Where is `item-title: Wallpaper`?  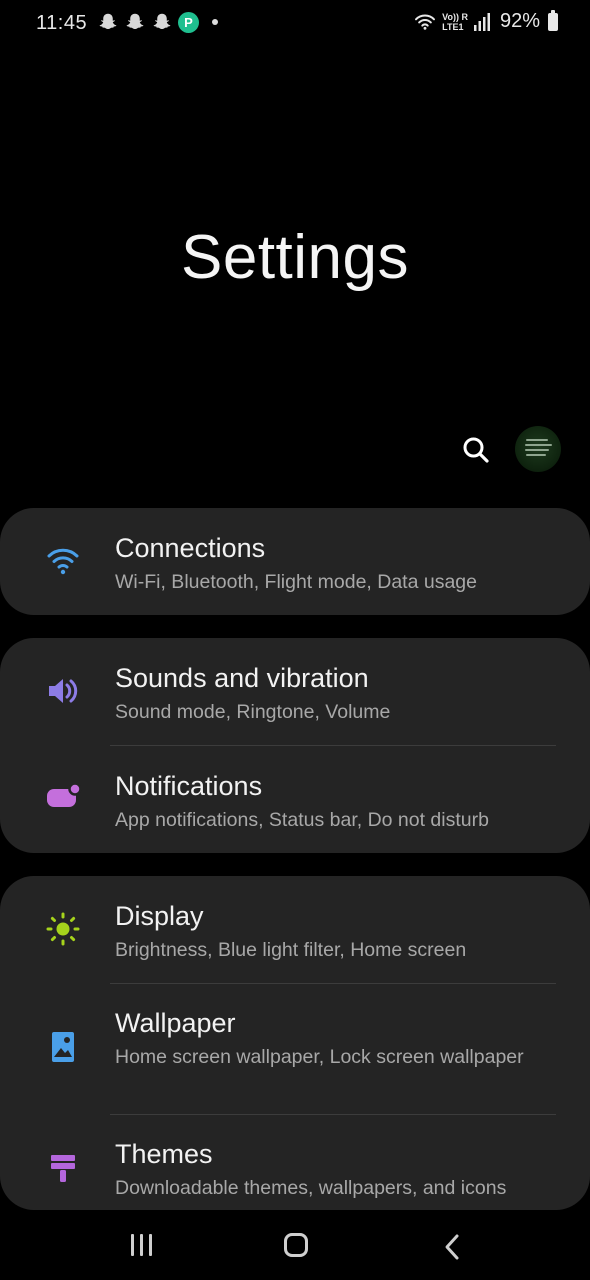
item-title: Wallpaper is located at coordinates (175, 1023).